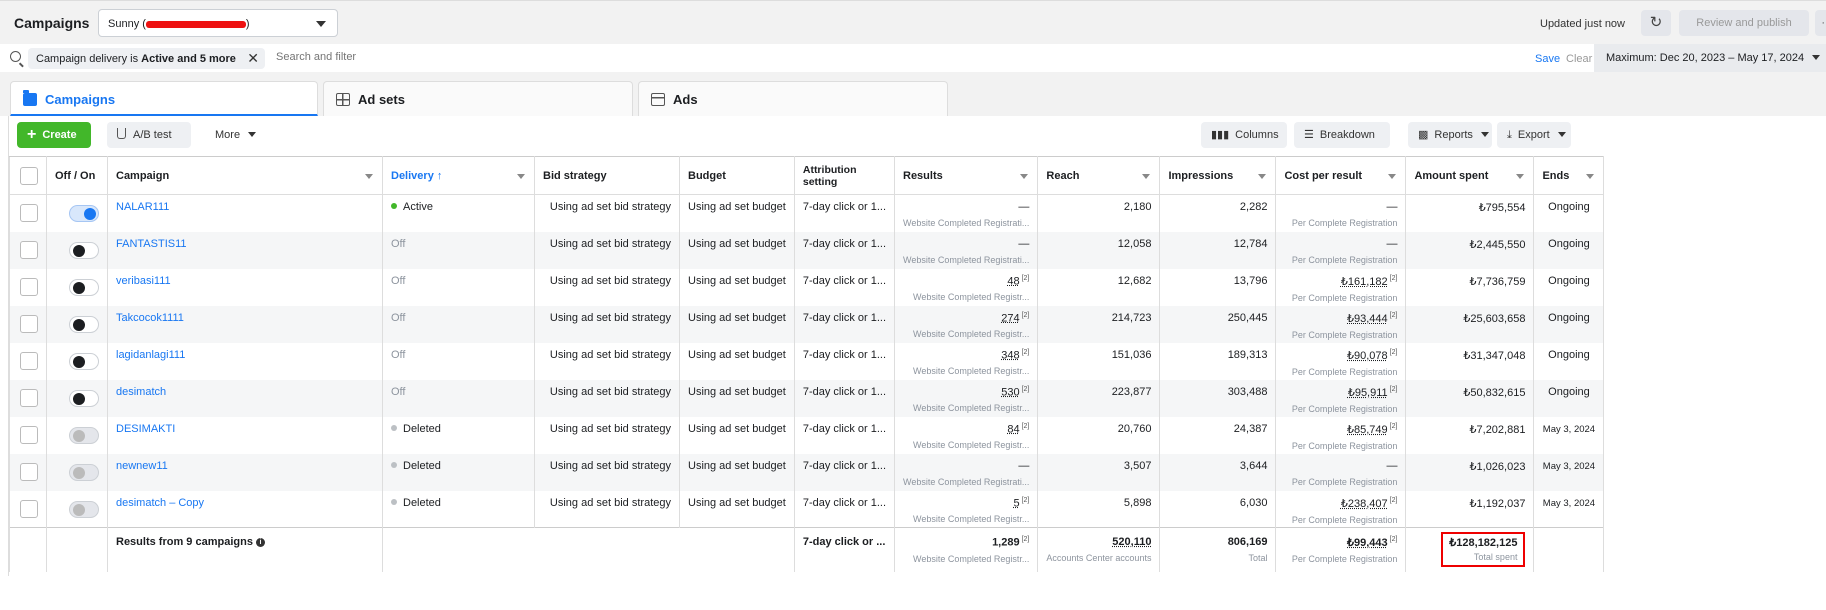 This screenshot has width=1826, height=610. What do you see at coordinates (248, 24) in the screenshot?
I see `account-name-suffix: )` at bounding box center [248, 24].